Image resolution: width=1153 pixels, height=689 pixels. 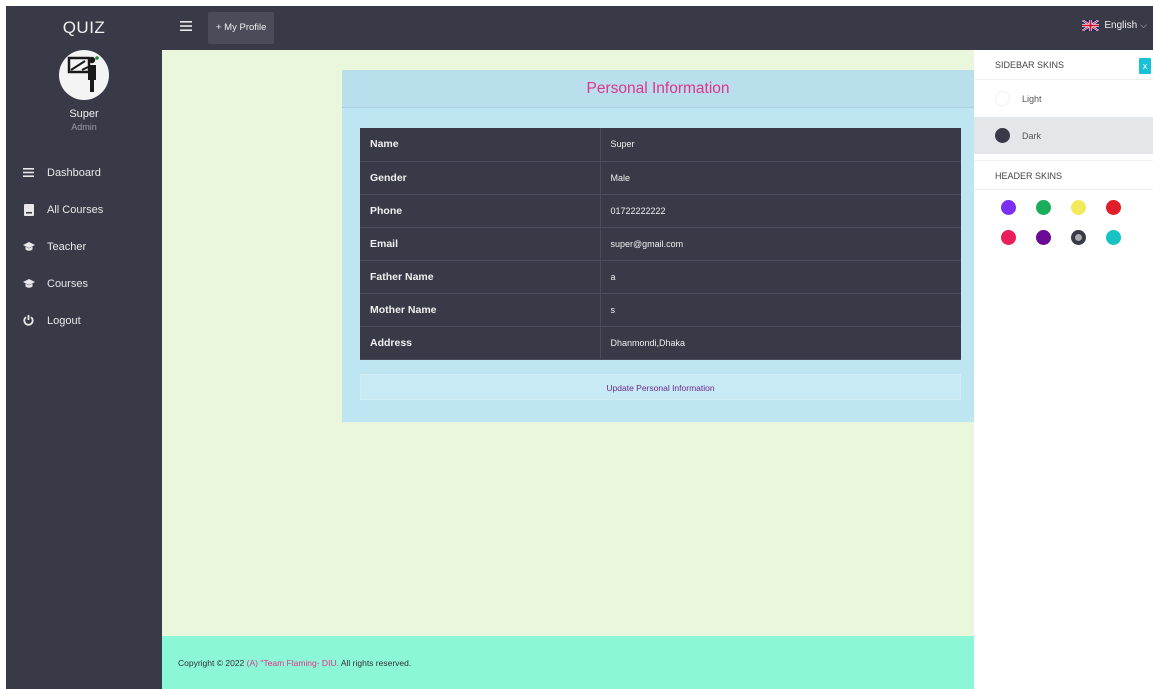 I want to click on sidebar-item-logout: Logout, so click(x=84, y=320).